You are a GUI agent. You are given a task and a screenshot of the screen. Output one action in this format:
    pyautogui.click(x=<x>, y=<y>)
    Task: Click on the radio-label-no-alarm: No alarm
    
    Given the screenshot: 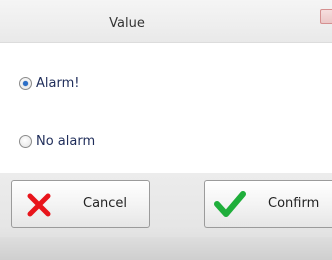 What is the action you would take?
    pyautogui.click(x=66, y=141)
    